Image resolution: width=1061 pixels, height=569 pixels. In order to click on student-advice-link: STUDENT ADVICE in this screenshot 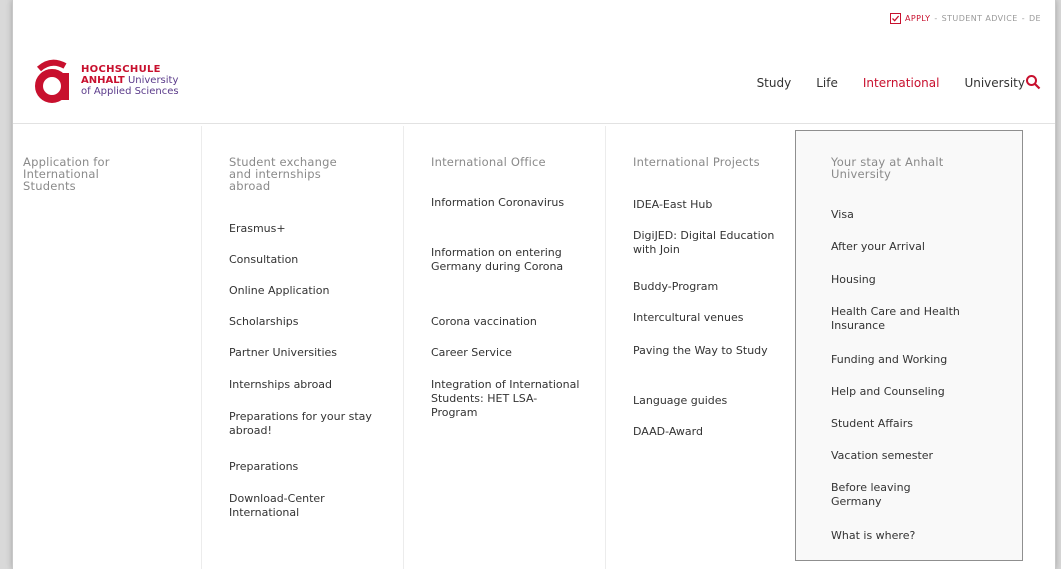, I will do `click(980, 18)`.